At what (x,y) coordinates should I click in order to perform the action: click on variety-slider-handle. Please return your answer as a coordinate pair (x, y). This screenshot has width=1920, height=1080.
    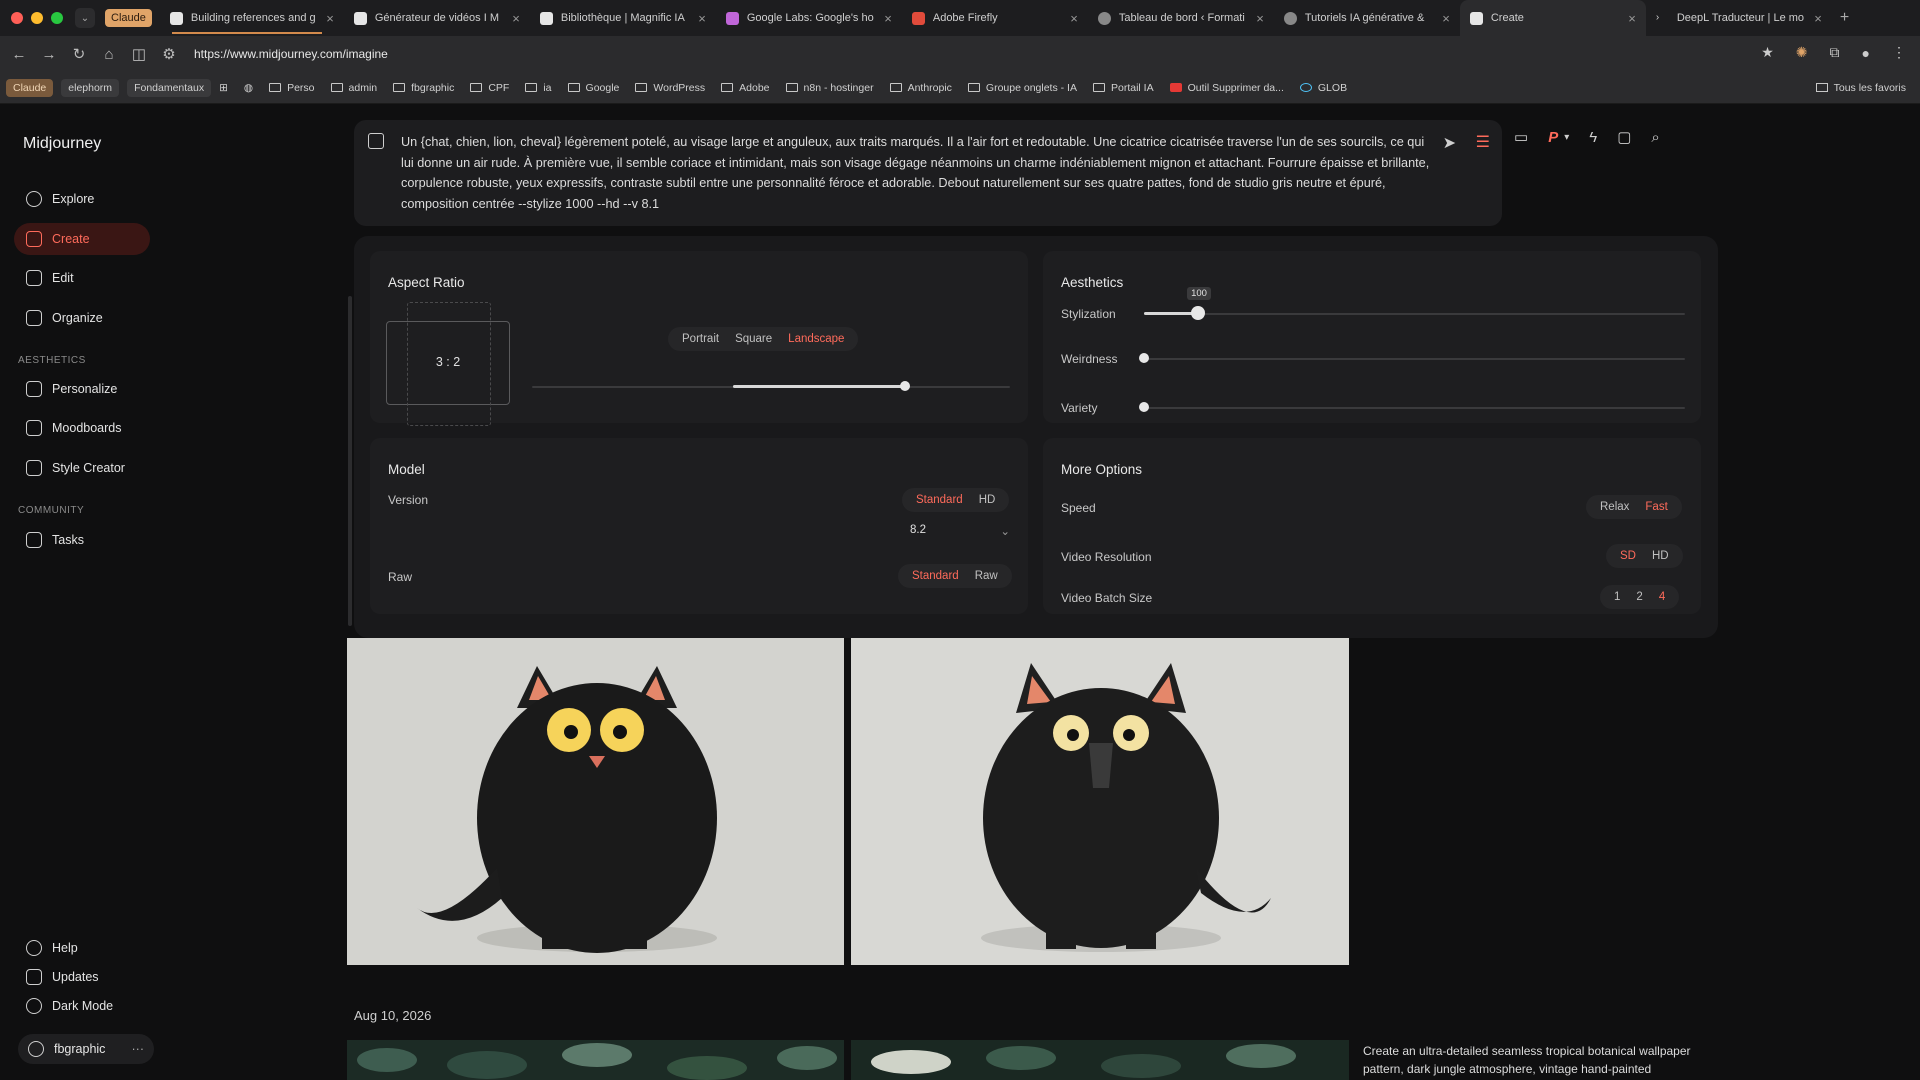
    Looking at the image, I should click on (1144, 407).